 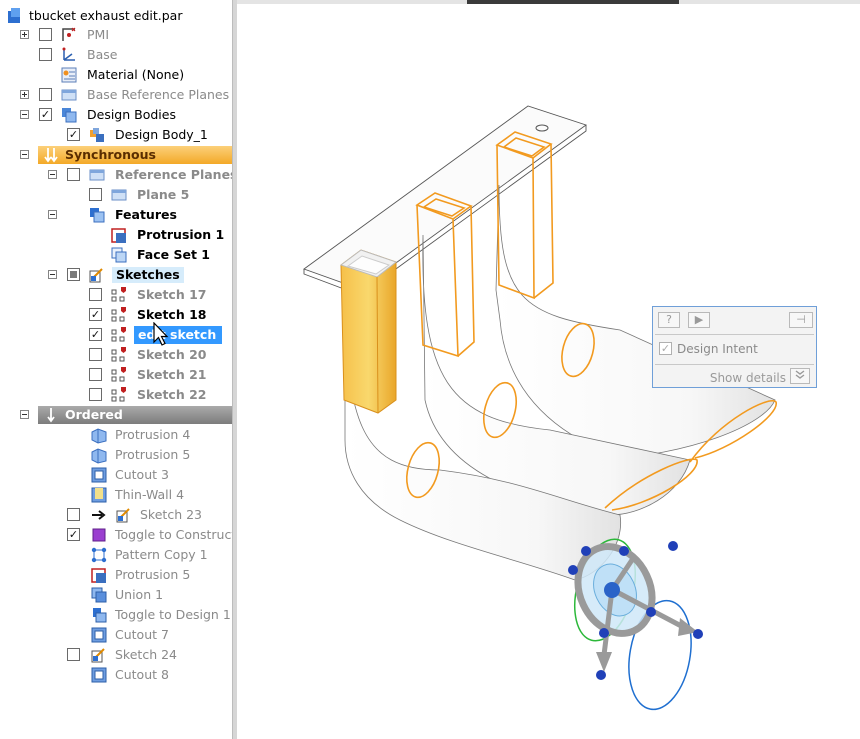 I want to click on tree-section-ordered: Ordered, so click(x=116, y=415).